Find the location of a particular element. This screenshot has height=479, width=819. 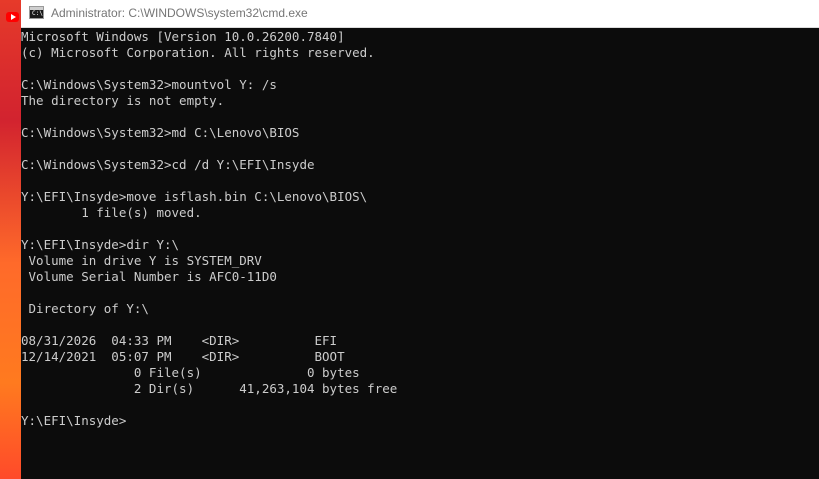

console-line: 12/14/2021 05:07 PM <DIR> BOOT is located at coordinates (183, 356).